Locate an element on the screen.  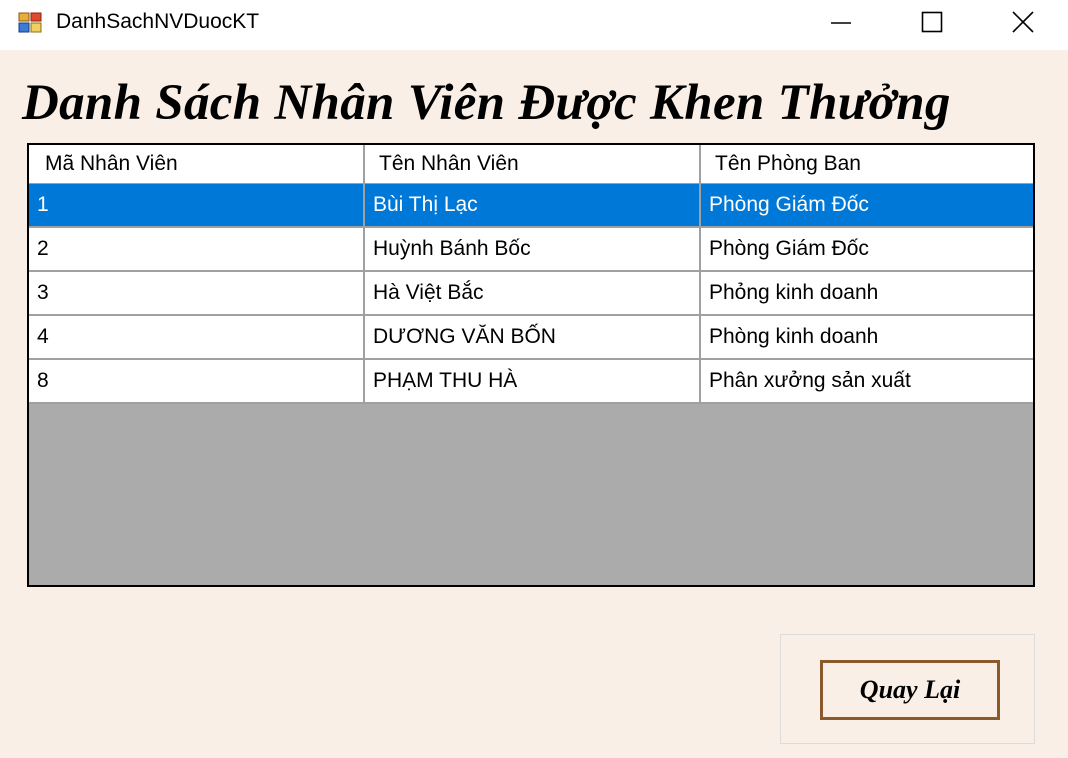
table-row: 2 Huỳnh Bánh Bốc Phòng Giám Đốc is located at coordinates (531, 249).